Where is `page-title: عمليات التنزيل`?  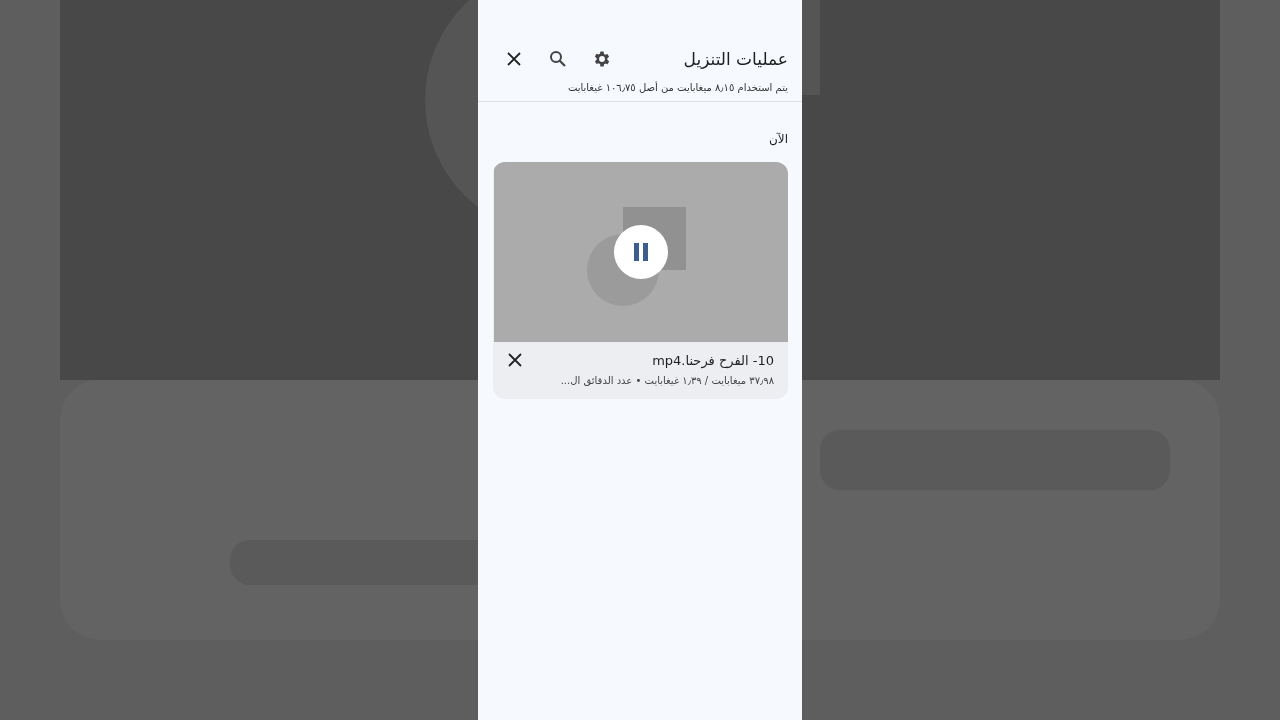
page-title: عمليات التنزيل is located at coordinates (735, 59).